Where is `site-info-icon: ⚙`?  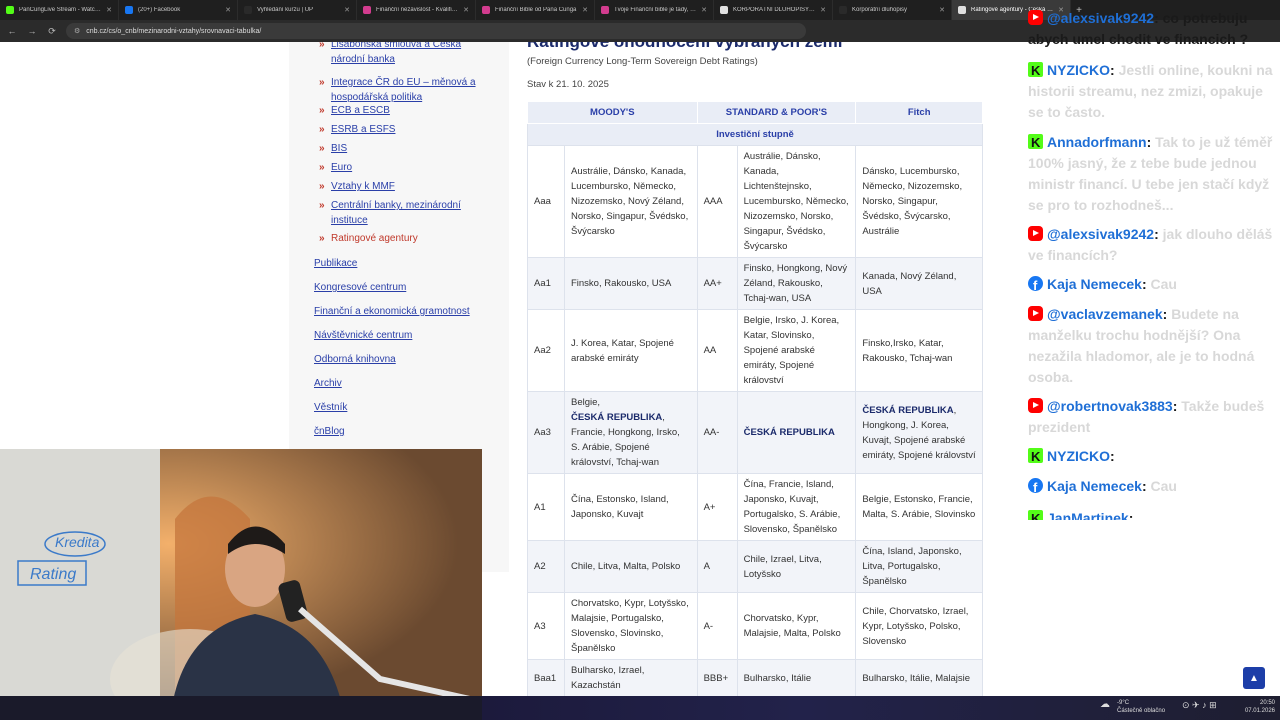
site-info-icon: ⚙ is located at coordinates (77, 31).